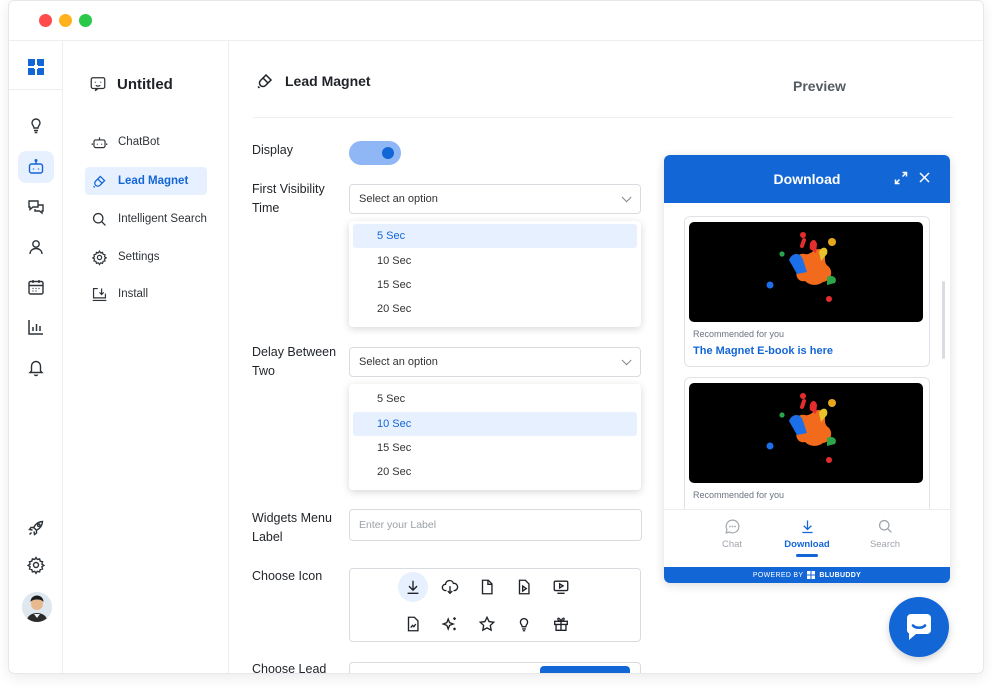 The width and height of the screenshot is (992, 690). What do you see at coordinates (885, 534) in the screenshot?
I see `widget-tab-search: Search` at bounding box center [885, 534].